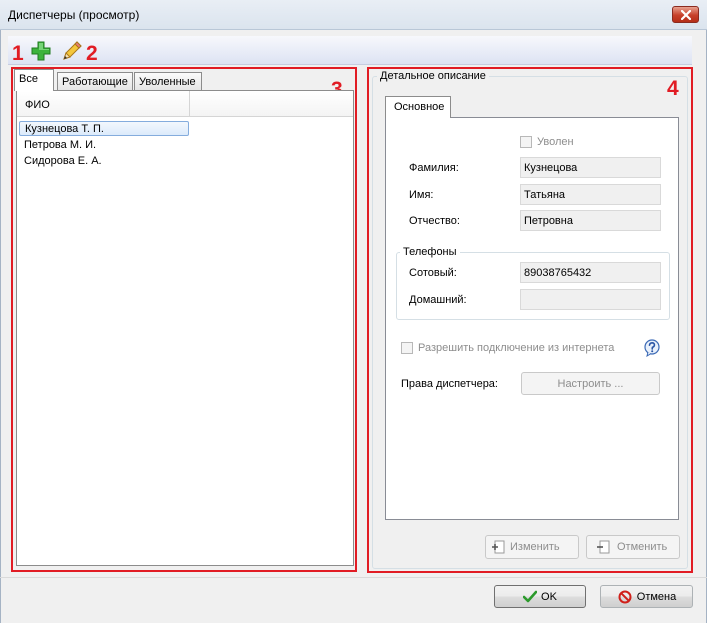 The image size is (707, 623). I want to click on checkmark-icon, so click(530, 596).